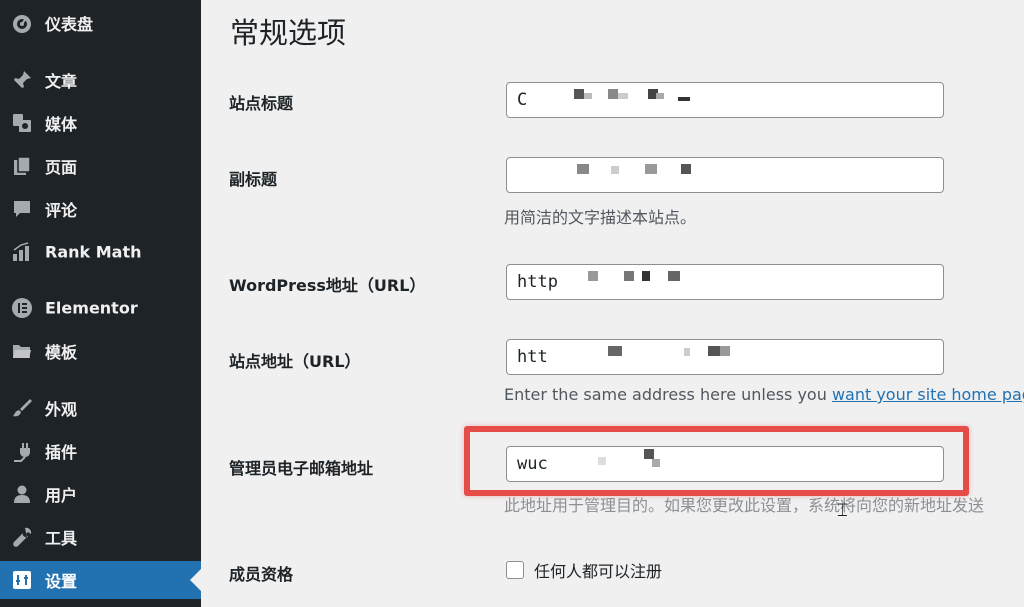  I want to click on sidebar-item-pages: 页面, so click(100, 166).